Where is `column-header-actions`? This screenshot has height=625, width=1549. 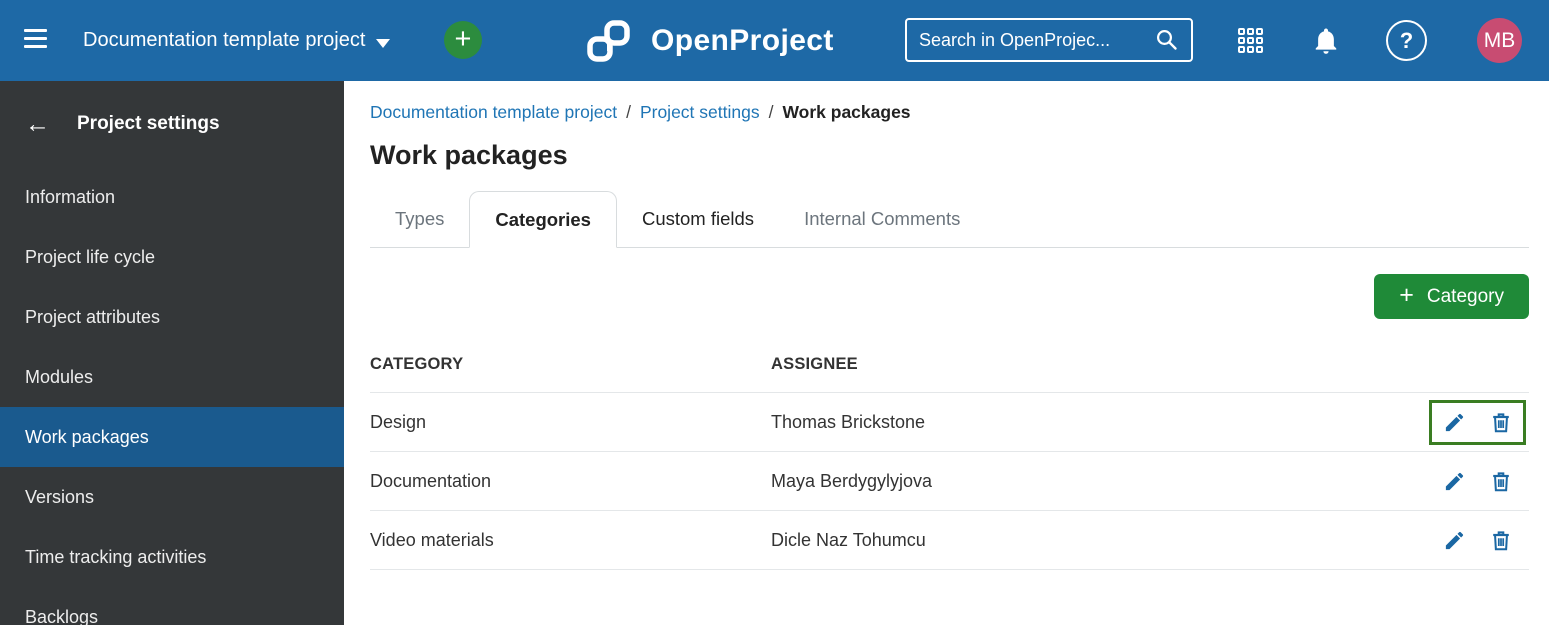
column-header-actions is located at coordinates (1469, 374).